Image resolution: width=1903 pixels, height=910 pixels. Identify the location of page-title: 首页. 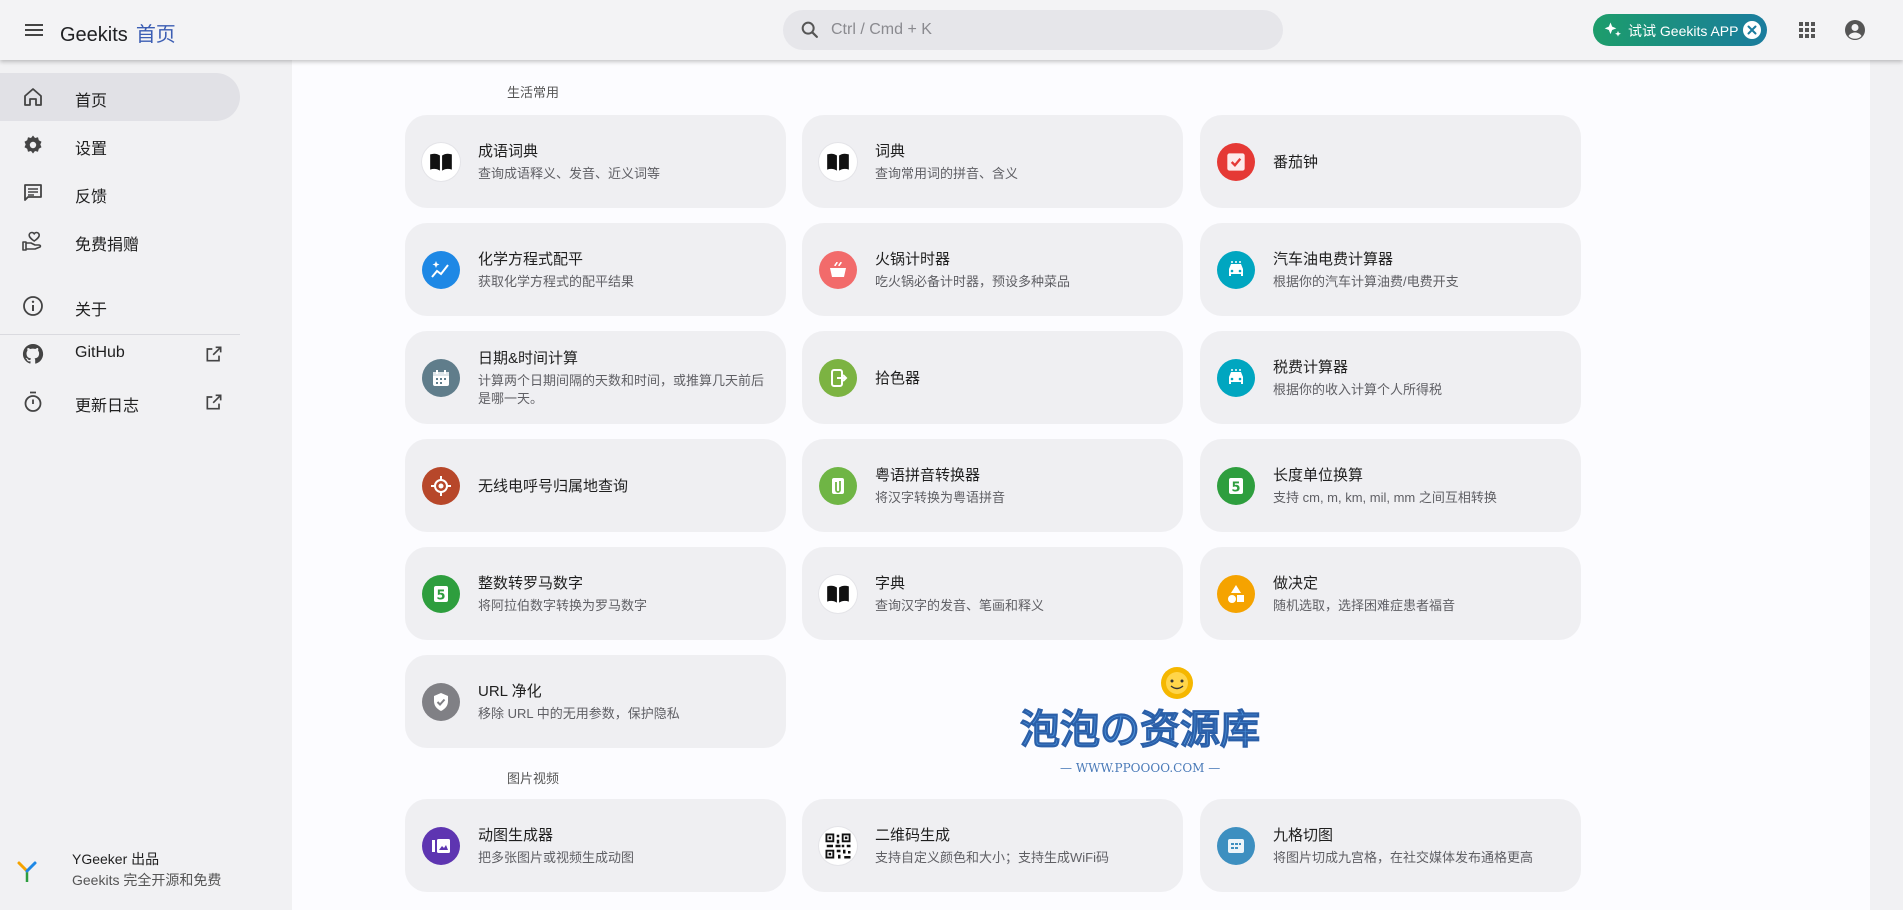
(155, 35).